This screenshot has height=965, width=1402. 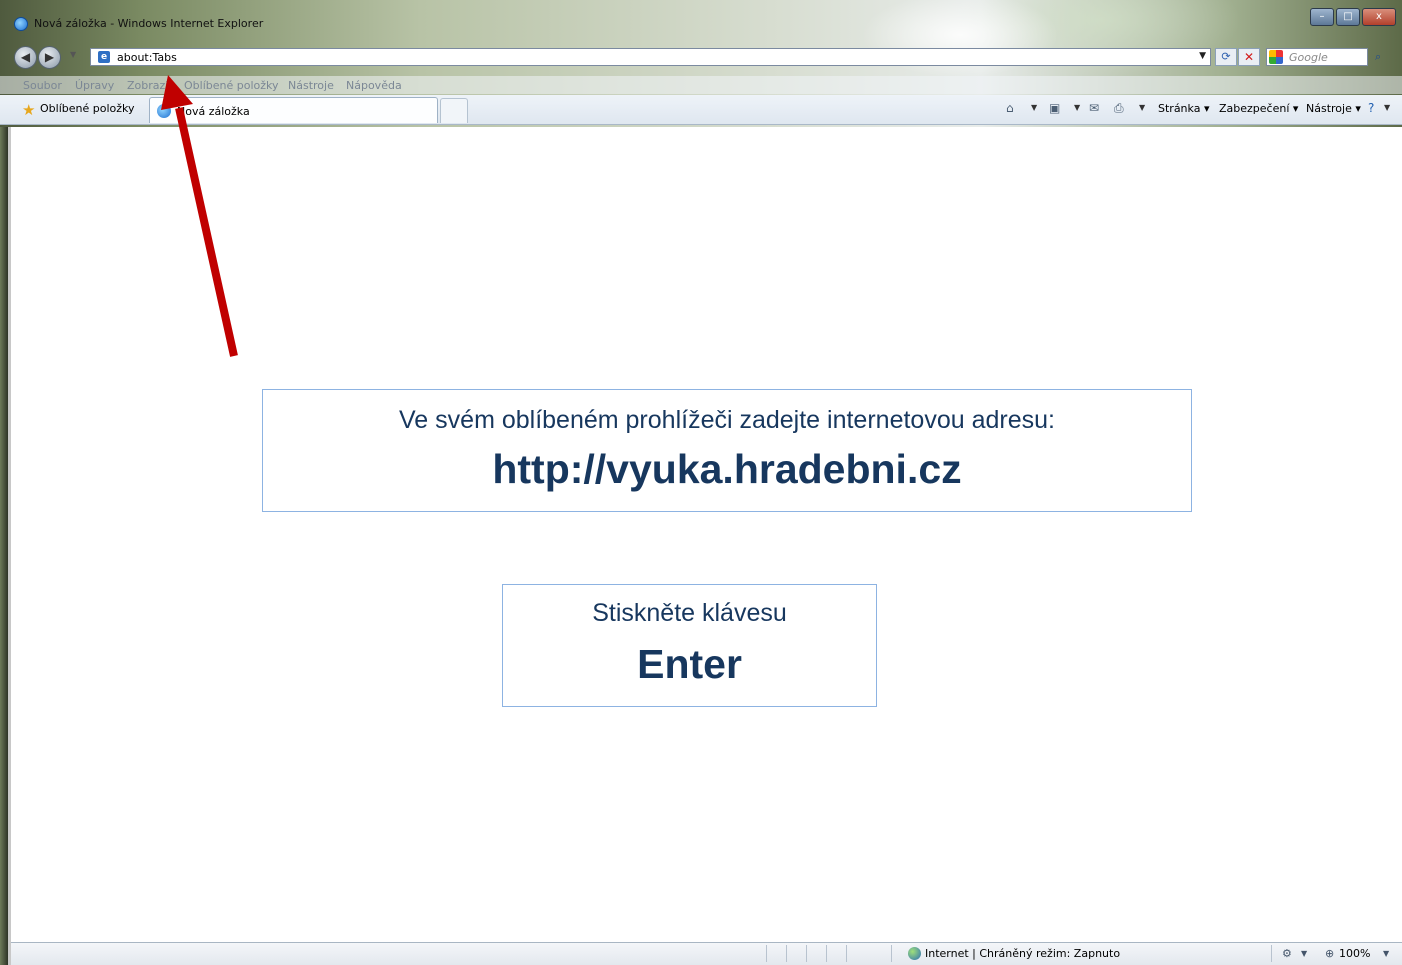 I want to click on help-dropdown-icon: ▼, so click(x=1387, y=107).